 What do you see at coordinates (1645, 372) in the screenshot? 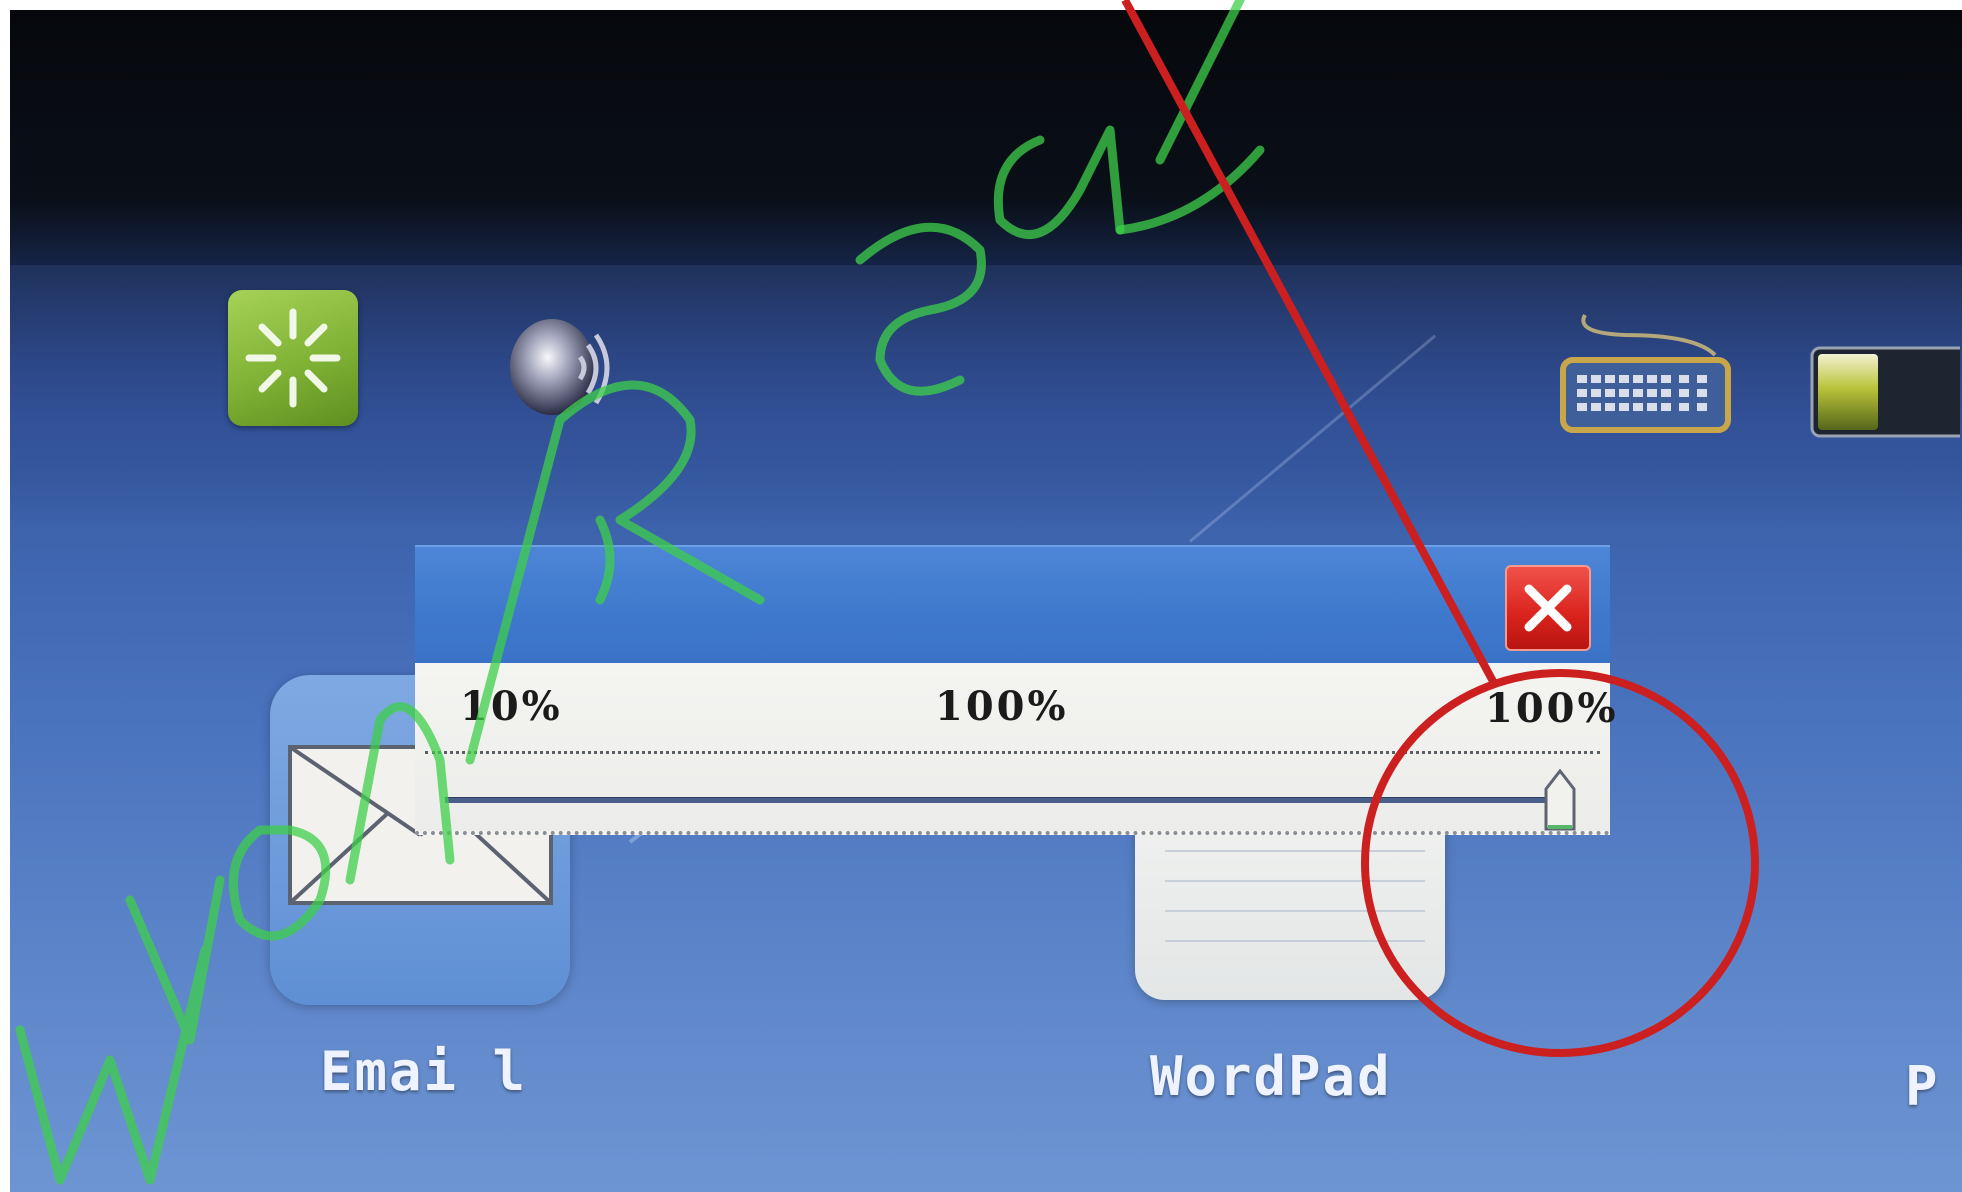
I see `keyboard-icon` at bounding box center [1645, 372].